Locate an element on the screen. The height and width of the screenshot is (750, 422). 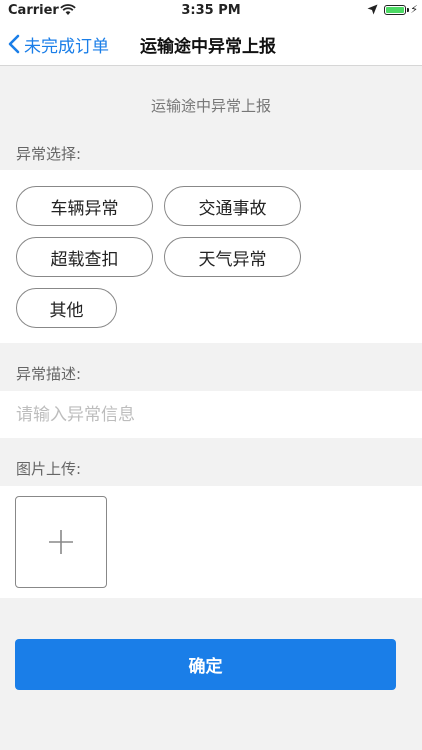
status-bar: Carrier 3:35 PM ⚡ is located at coordinates (211, 11).